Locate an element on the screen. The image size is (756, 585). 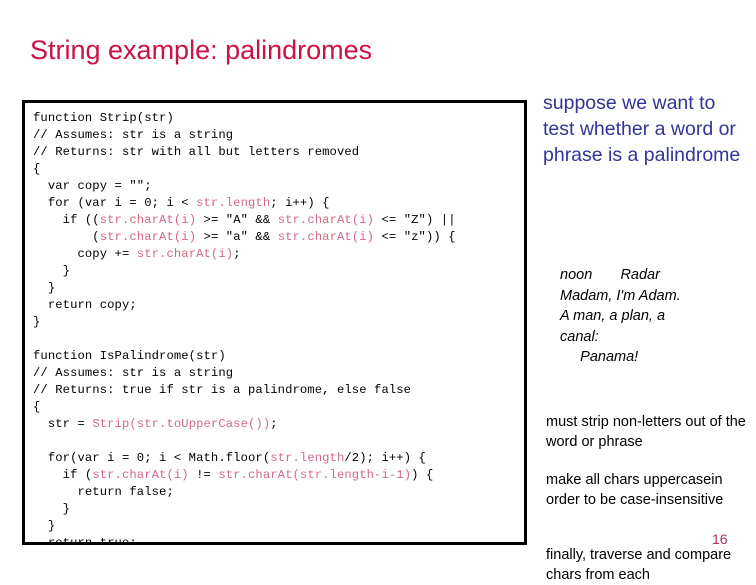
code-line: copy += str.charAt(i); is located at coordinates (244, 254).